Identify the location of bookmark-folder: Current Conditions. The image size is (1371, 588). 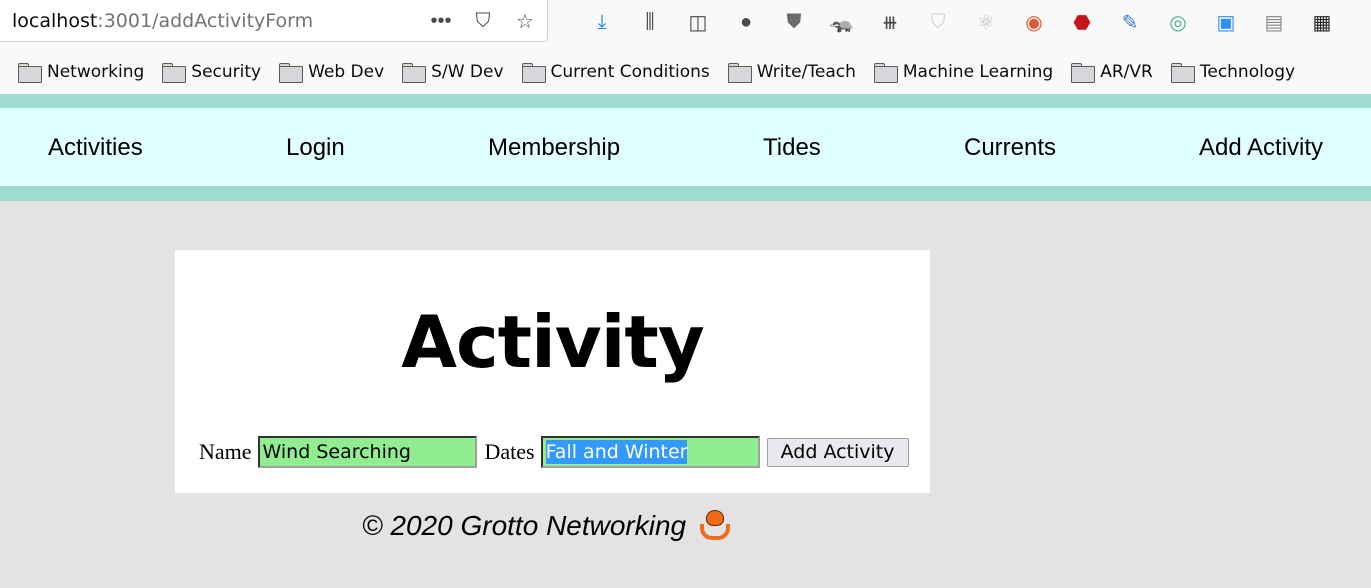
(615, 72).